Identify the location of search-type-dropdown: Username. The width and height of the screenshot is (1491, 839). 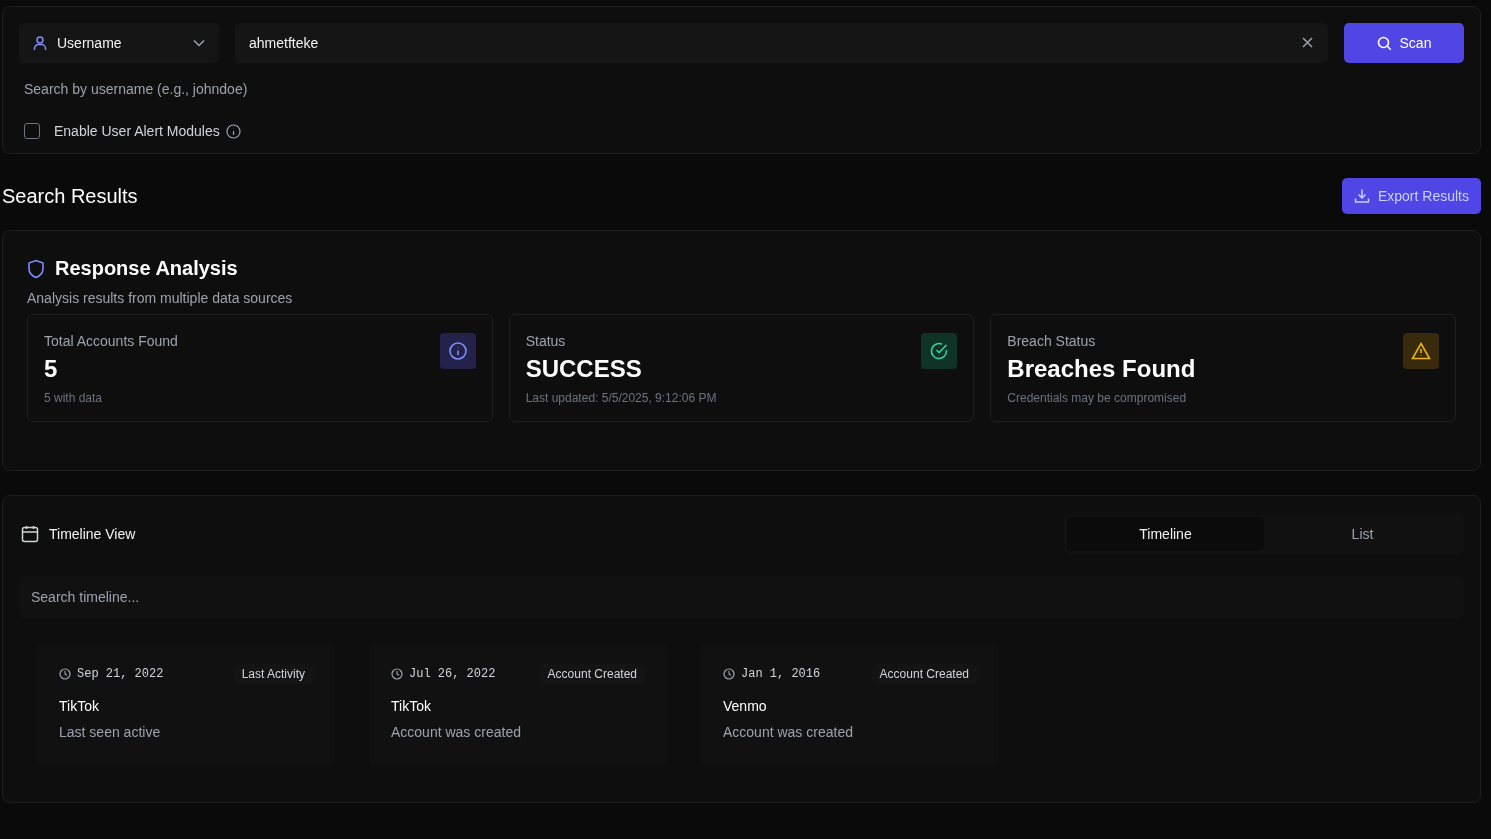
(119, 43).